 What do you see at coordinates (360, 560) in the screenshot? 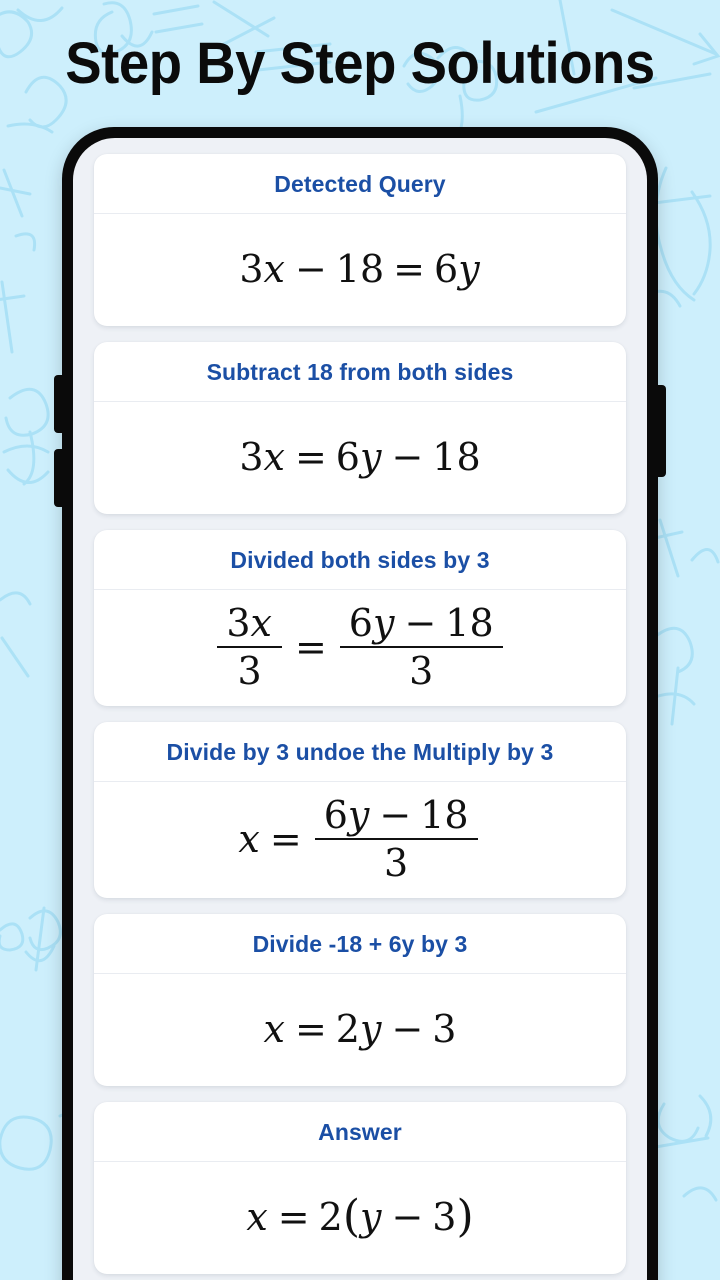
I see `step-header-label: Divided both sides by 3` at bounding box center [360, 560].